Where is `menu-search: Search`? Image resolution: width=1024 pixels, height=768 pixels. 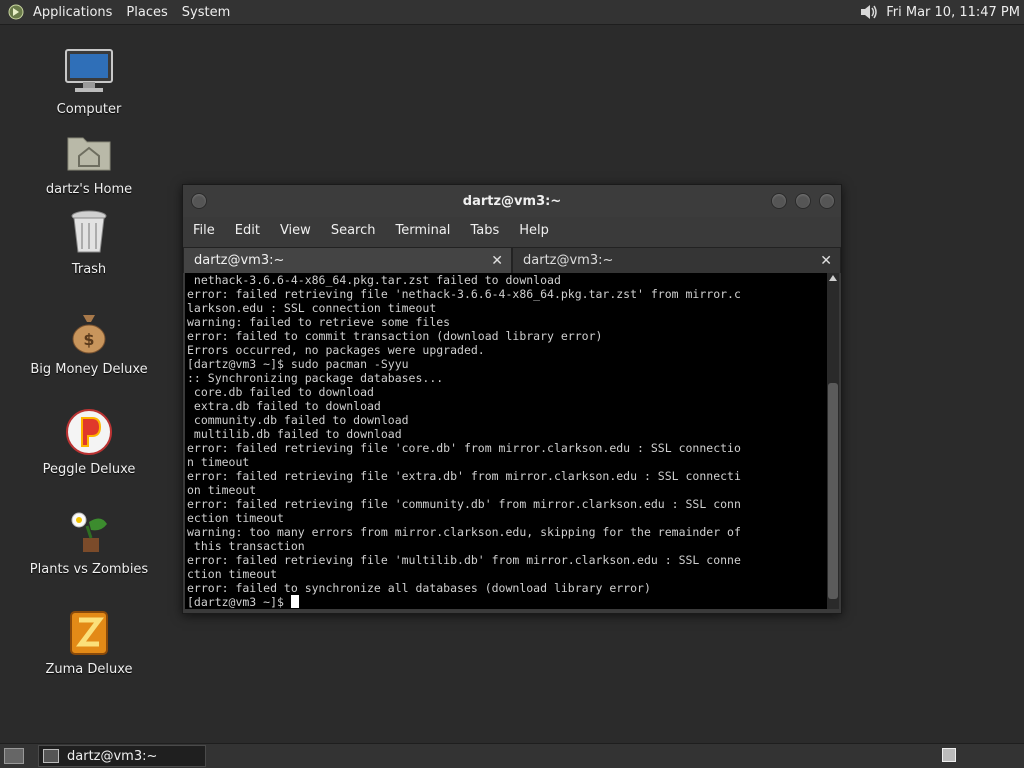 menu-search: Search is located at coordinates (353, 230).